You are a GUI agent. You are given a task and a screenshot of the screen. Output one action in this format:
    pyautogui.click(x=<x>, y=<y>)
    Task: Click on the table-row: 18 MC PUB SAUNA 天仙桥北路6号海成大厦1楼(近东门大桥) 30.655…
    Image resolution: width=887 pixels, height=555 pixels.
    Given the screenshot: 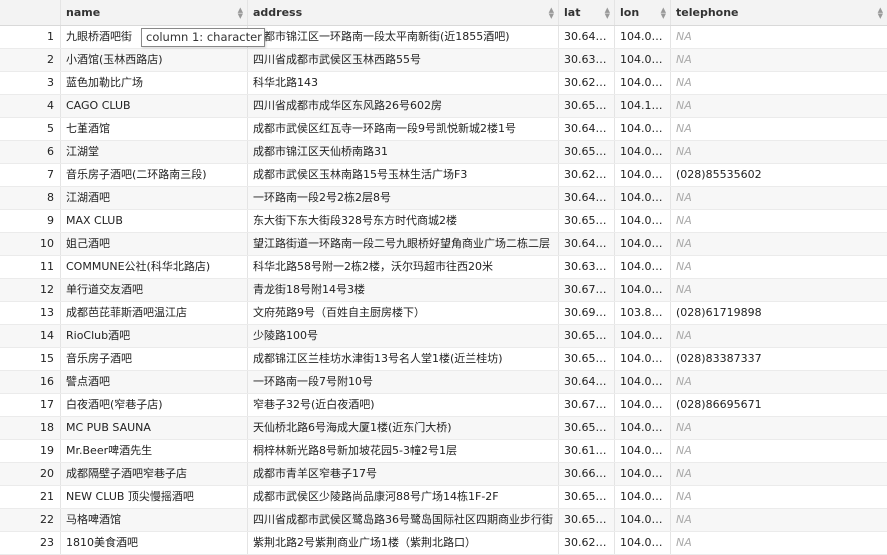 What is the action you would take?
    pyautogui.click(x=443, y=428)
    